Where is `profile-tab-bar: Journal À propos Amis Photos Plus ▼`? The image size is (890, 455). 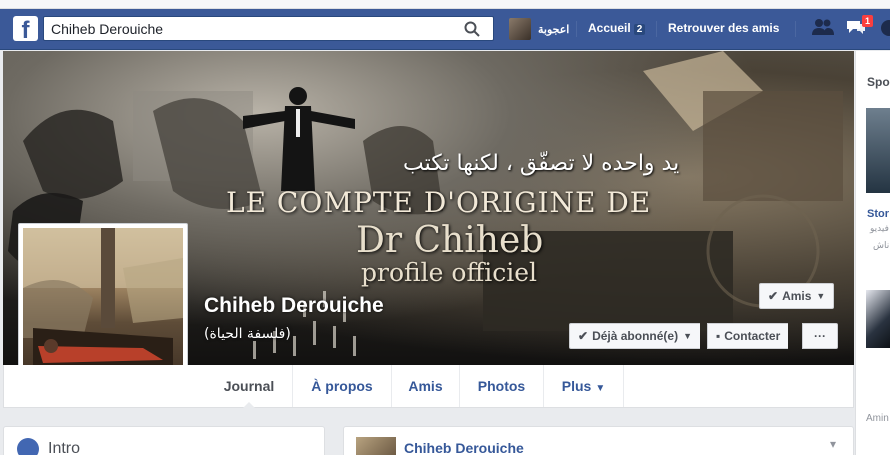
profile-tab-bar: Journal À propos Amis Photos Plus ▼ is located at coordinates (428, 386).